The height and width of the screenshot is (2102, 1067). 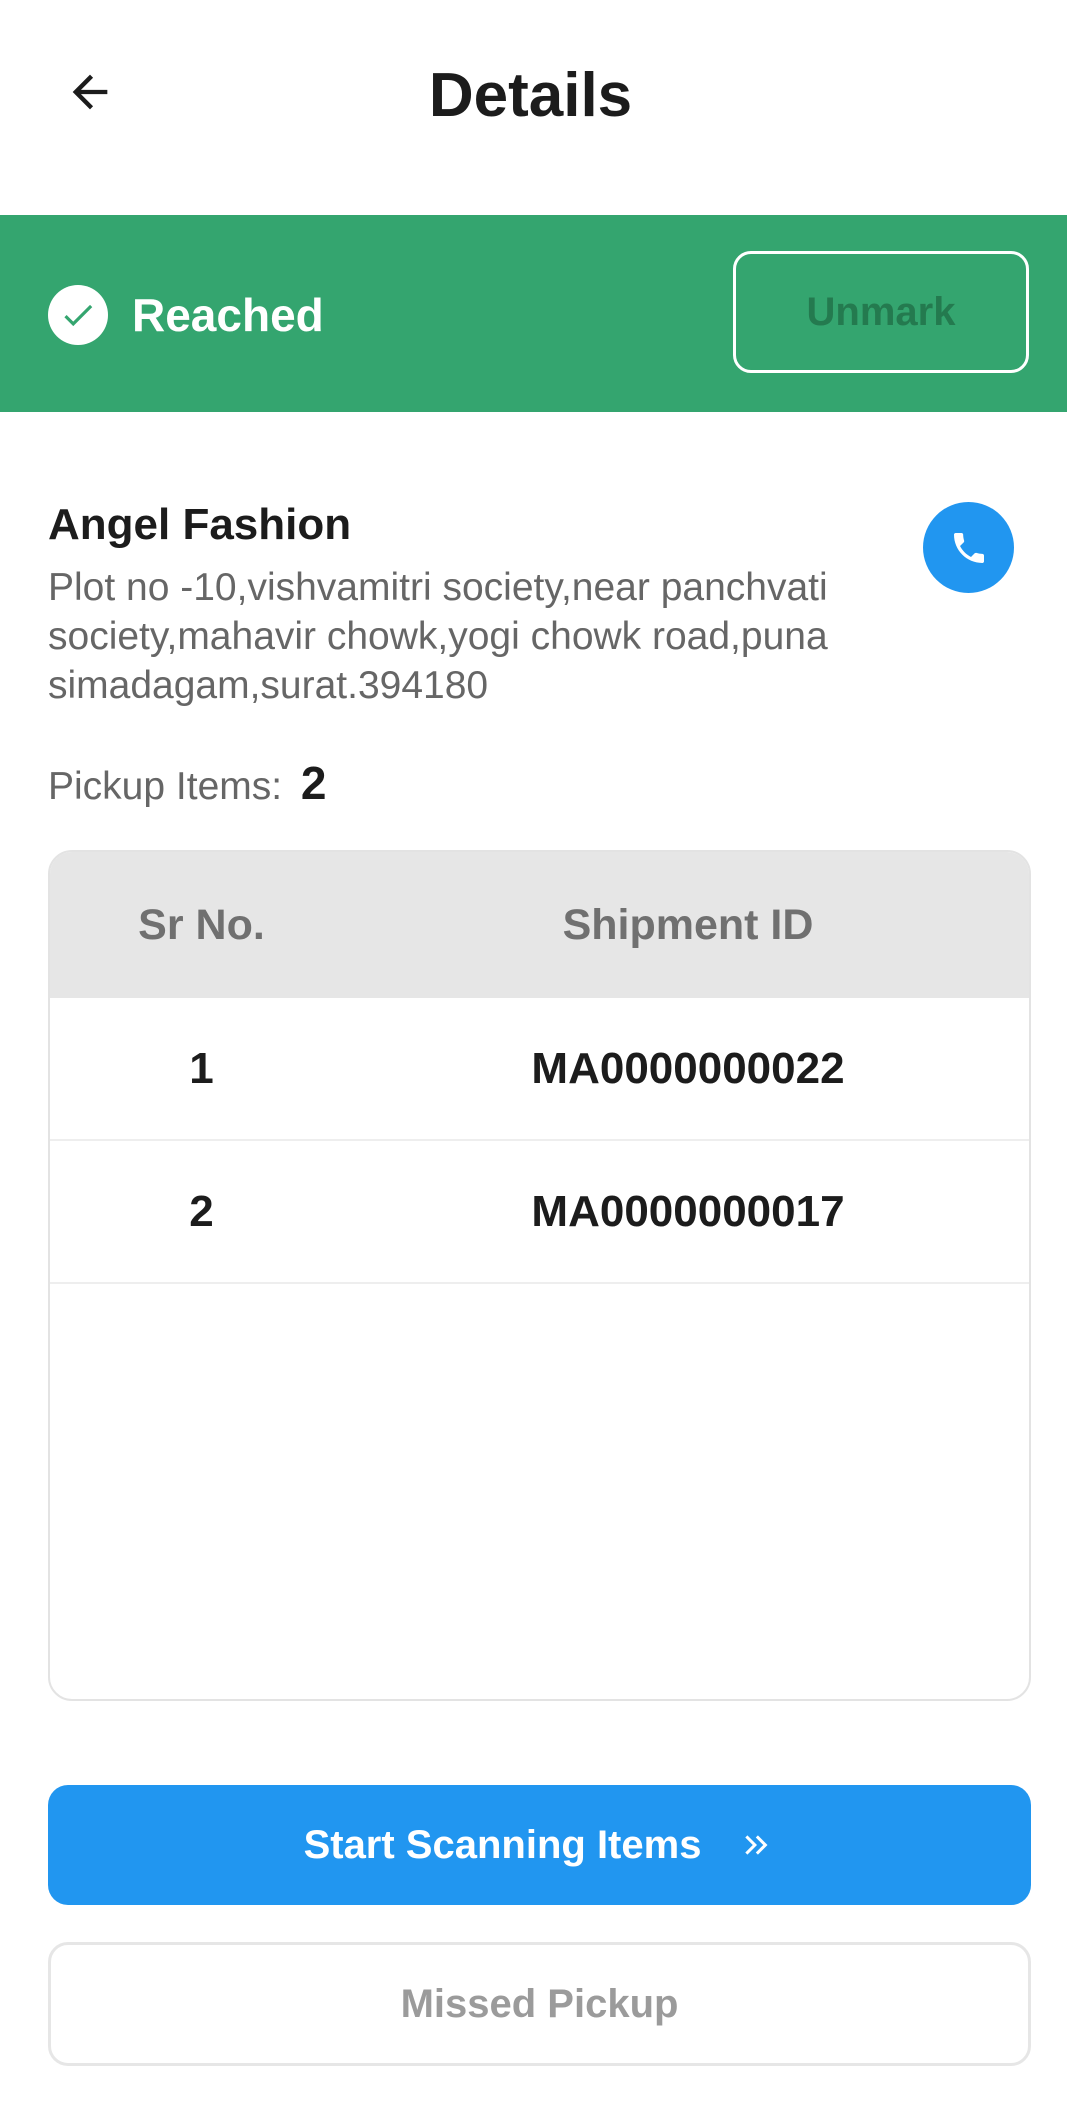 I want to click on pickup-items-count: Pickup Items: 2, so click(x=187, y=785).